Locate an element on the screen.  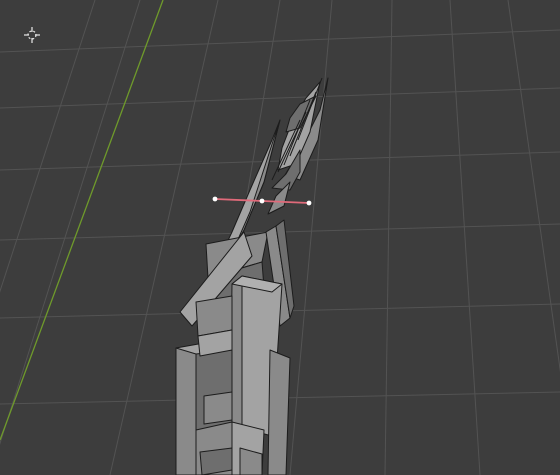
selected-vertex-right is located at coordinates (309, 203).